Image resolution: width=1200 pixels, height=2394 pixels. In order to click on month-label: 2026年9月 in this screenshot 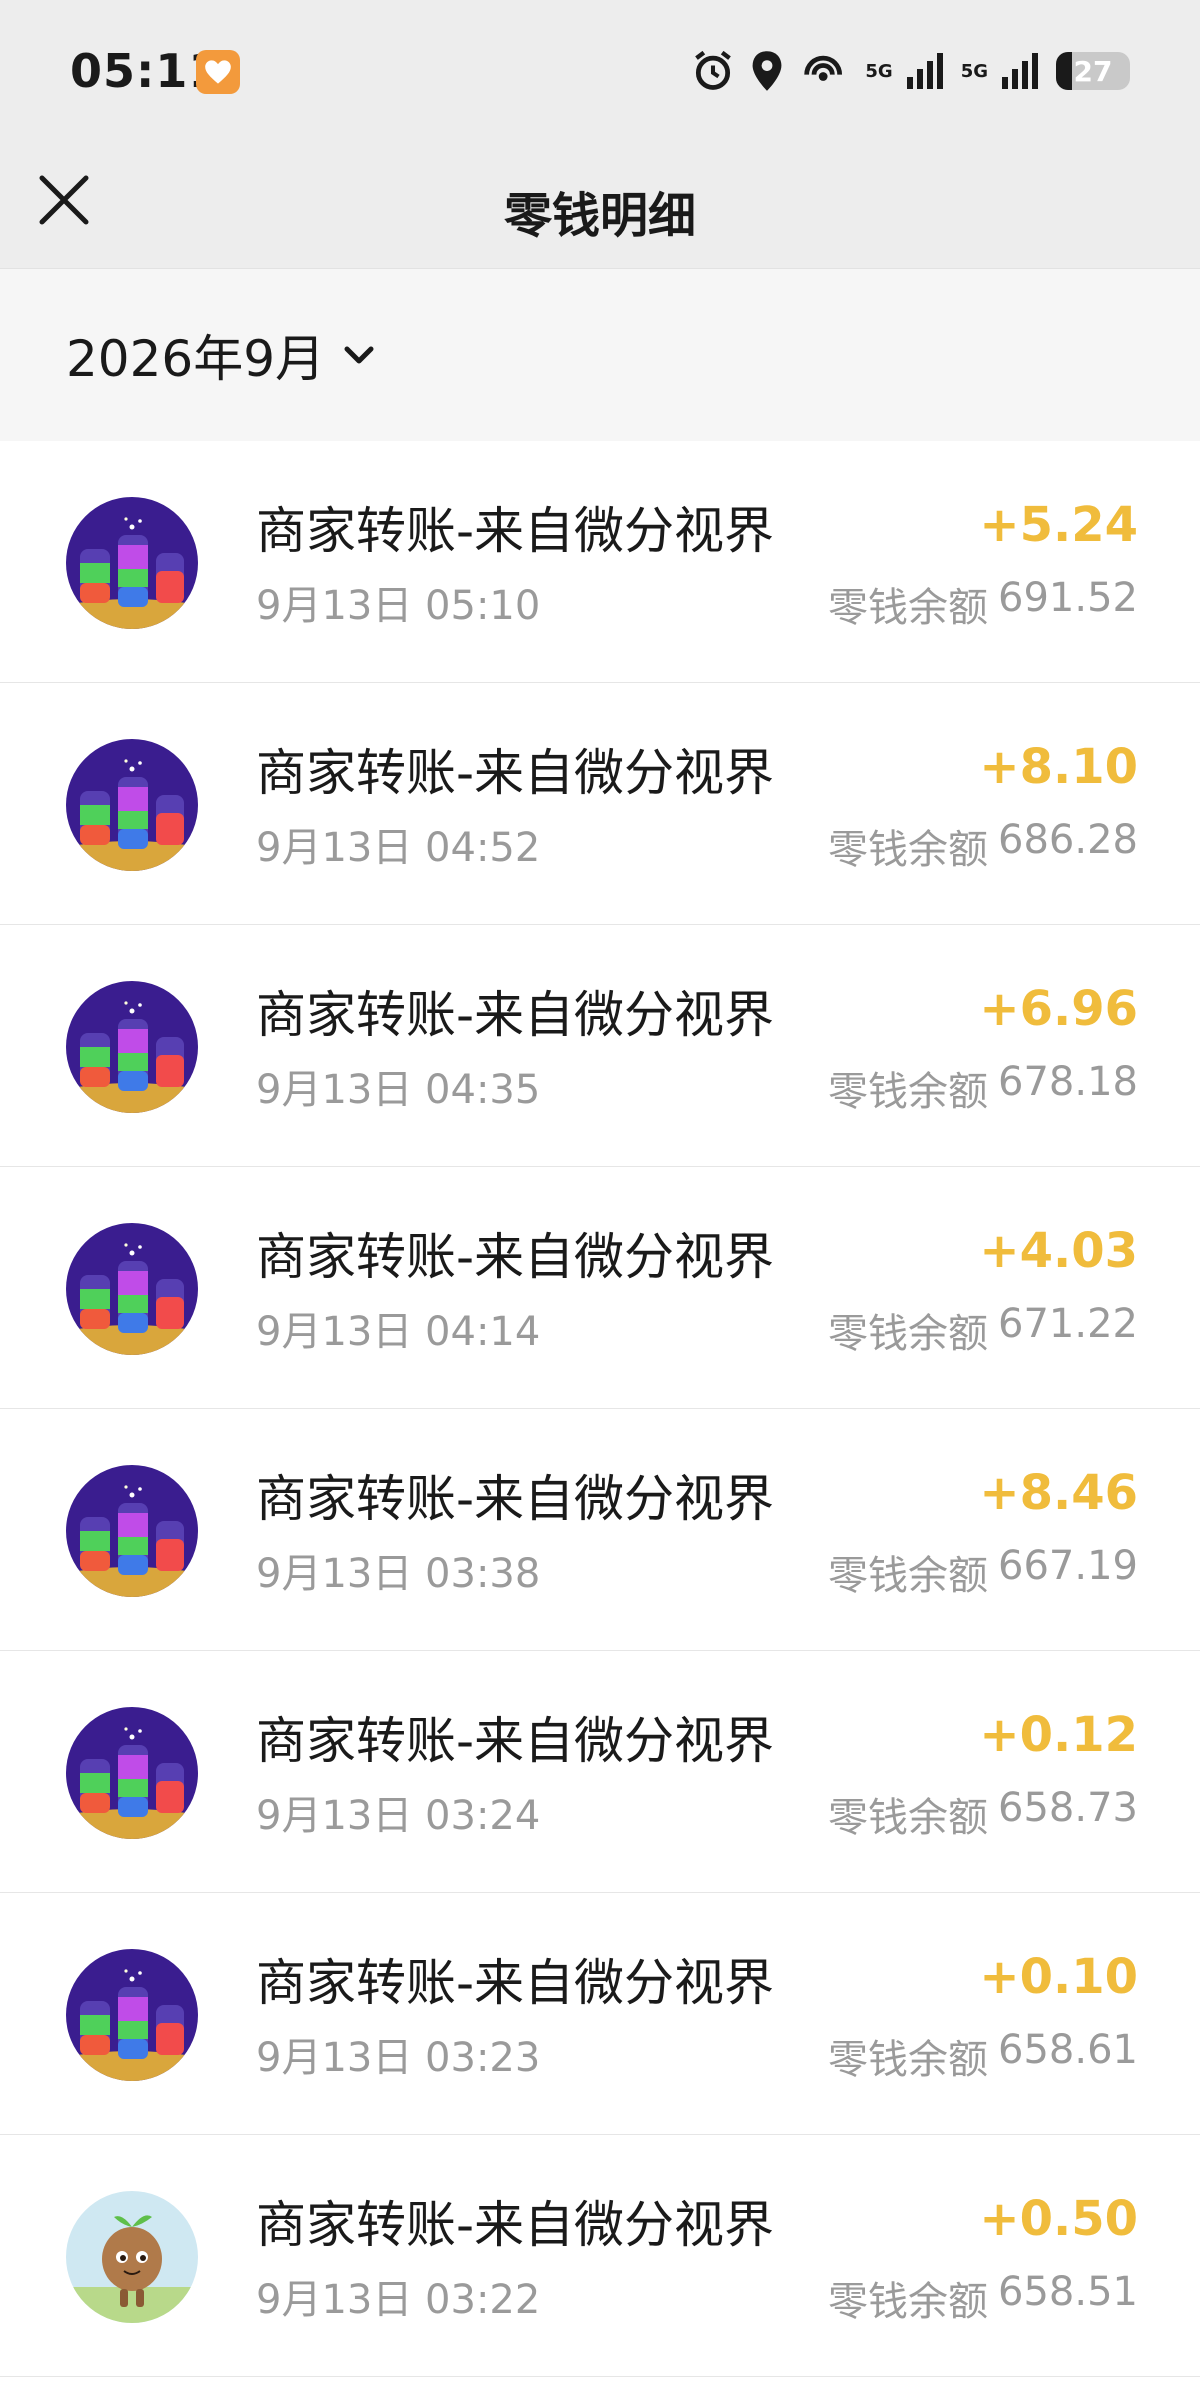, I will do `click(196, 359)`.